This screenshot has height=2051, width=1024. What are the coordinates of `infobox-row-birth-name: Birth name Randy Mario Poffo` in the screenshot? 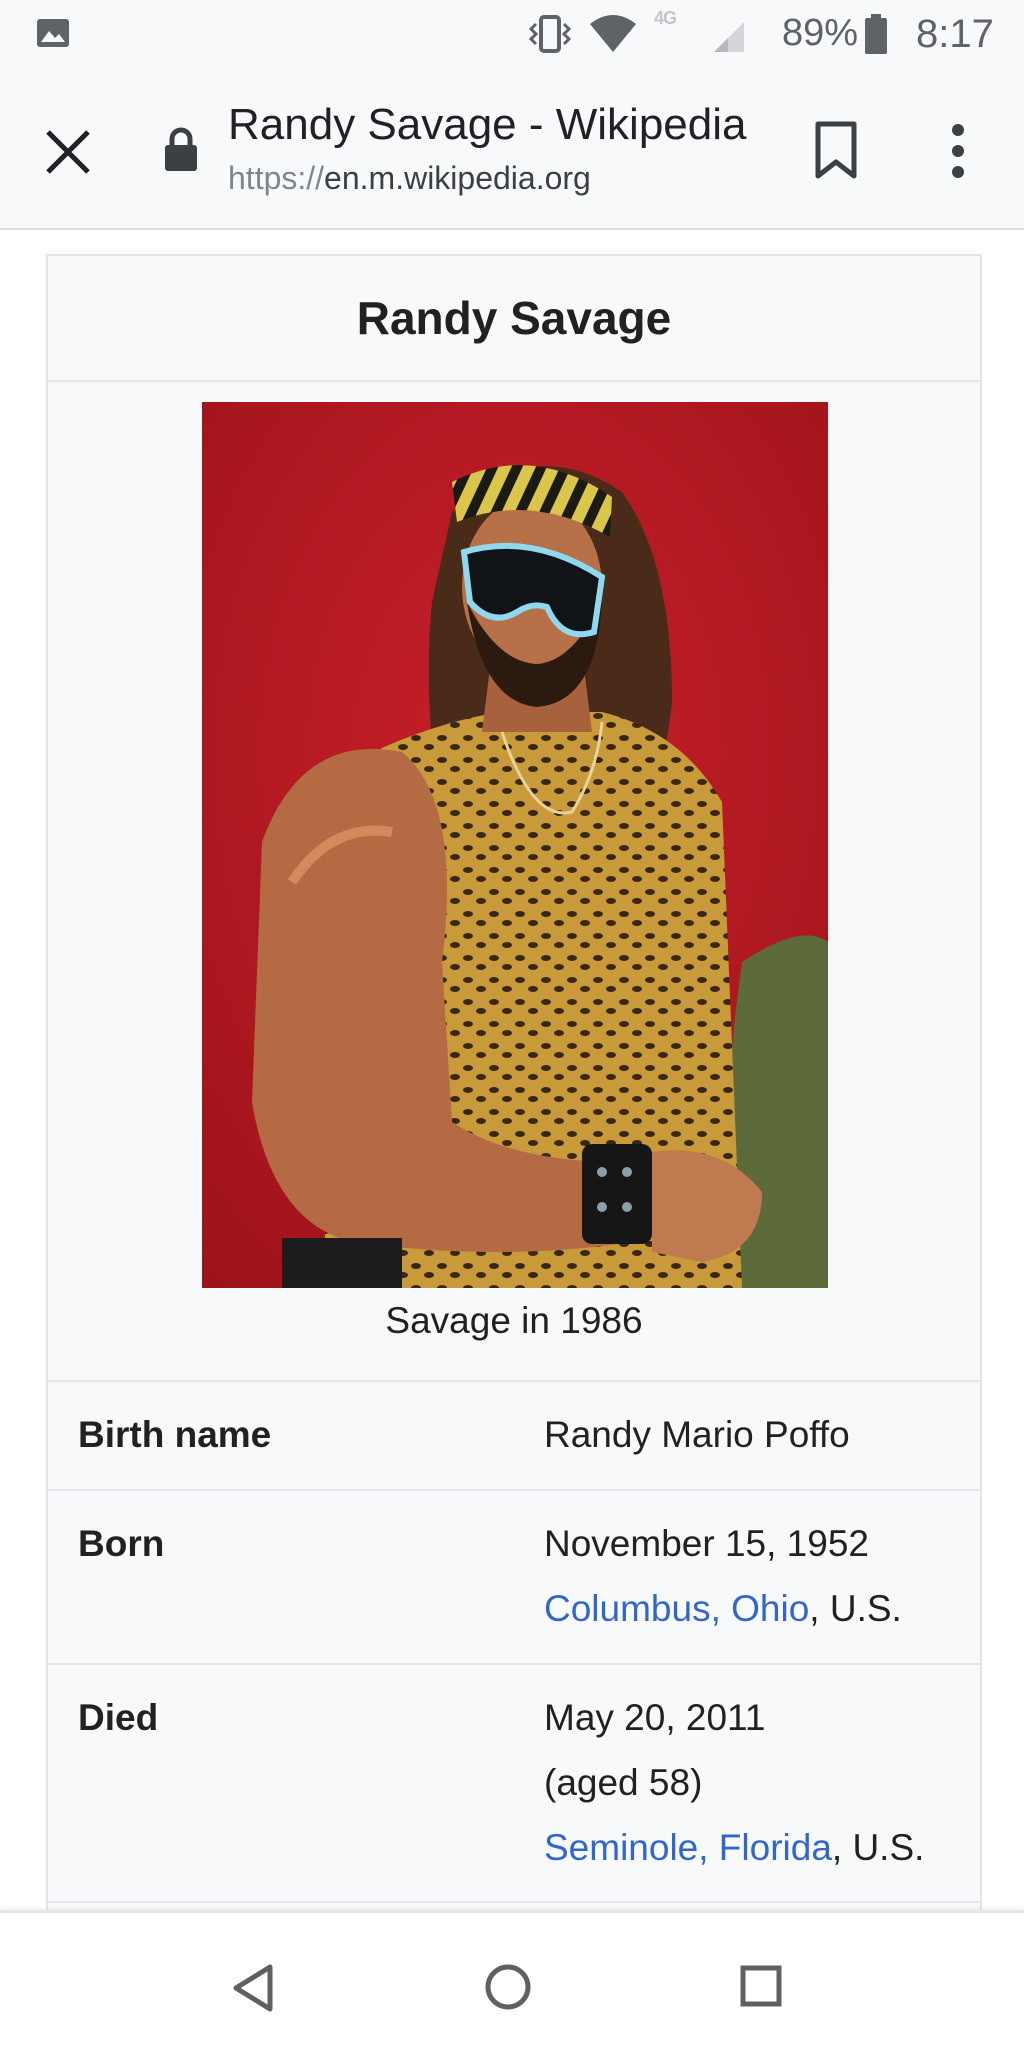 It's located at (514, 1436).